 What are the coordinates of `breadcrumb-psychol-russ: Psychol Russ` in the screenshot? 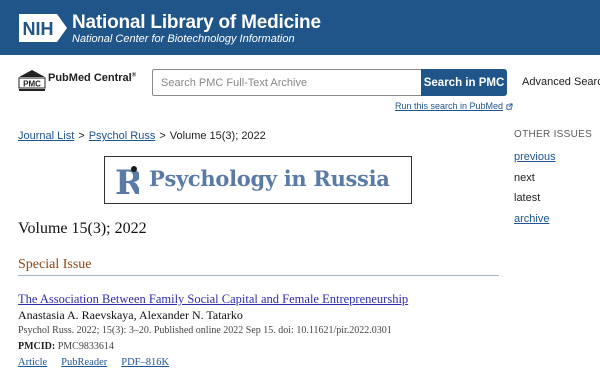 It's located at (122, 136).